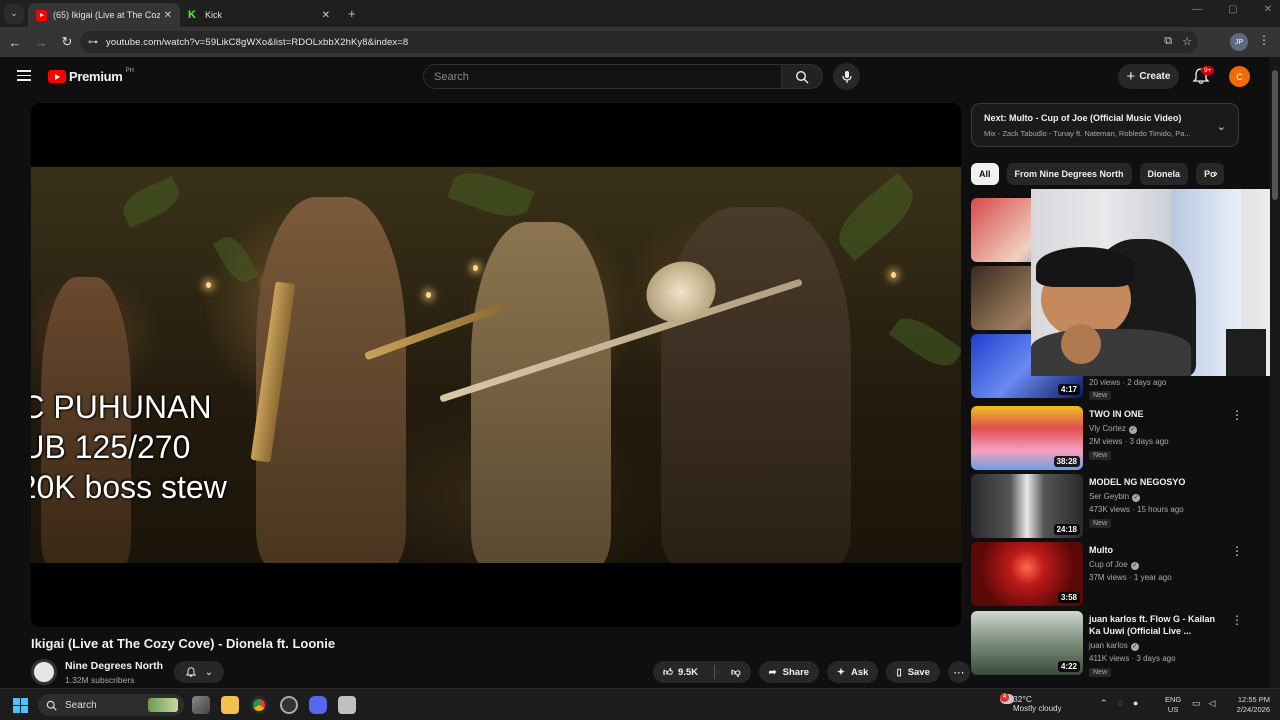  What do you see at coordinates (1027, 506) in the screenshot?
I see `video-thumbnail: 24:18` at bounding box center [1027, 506].